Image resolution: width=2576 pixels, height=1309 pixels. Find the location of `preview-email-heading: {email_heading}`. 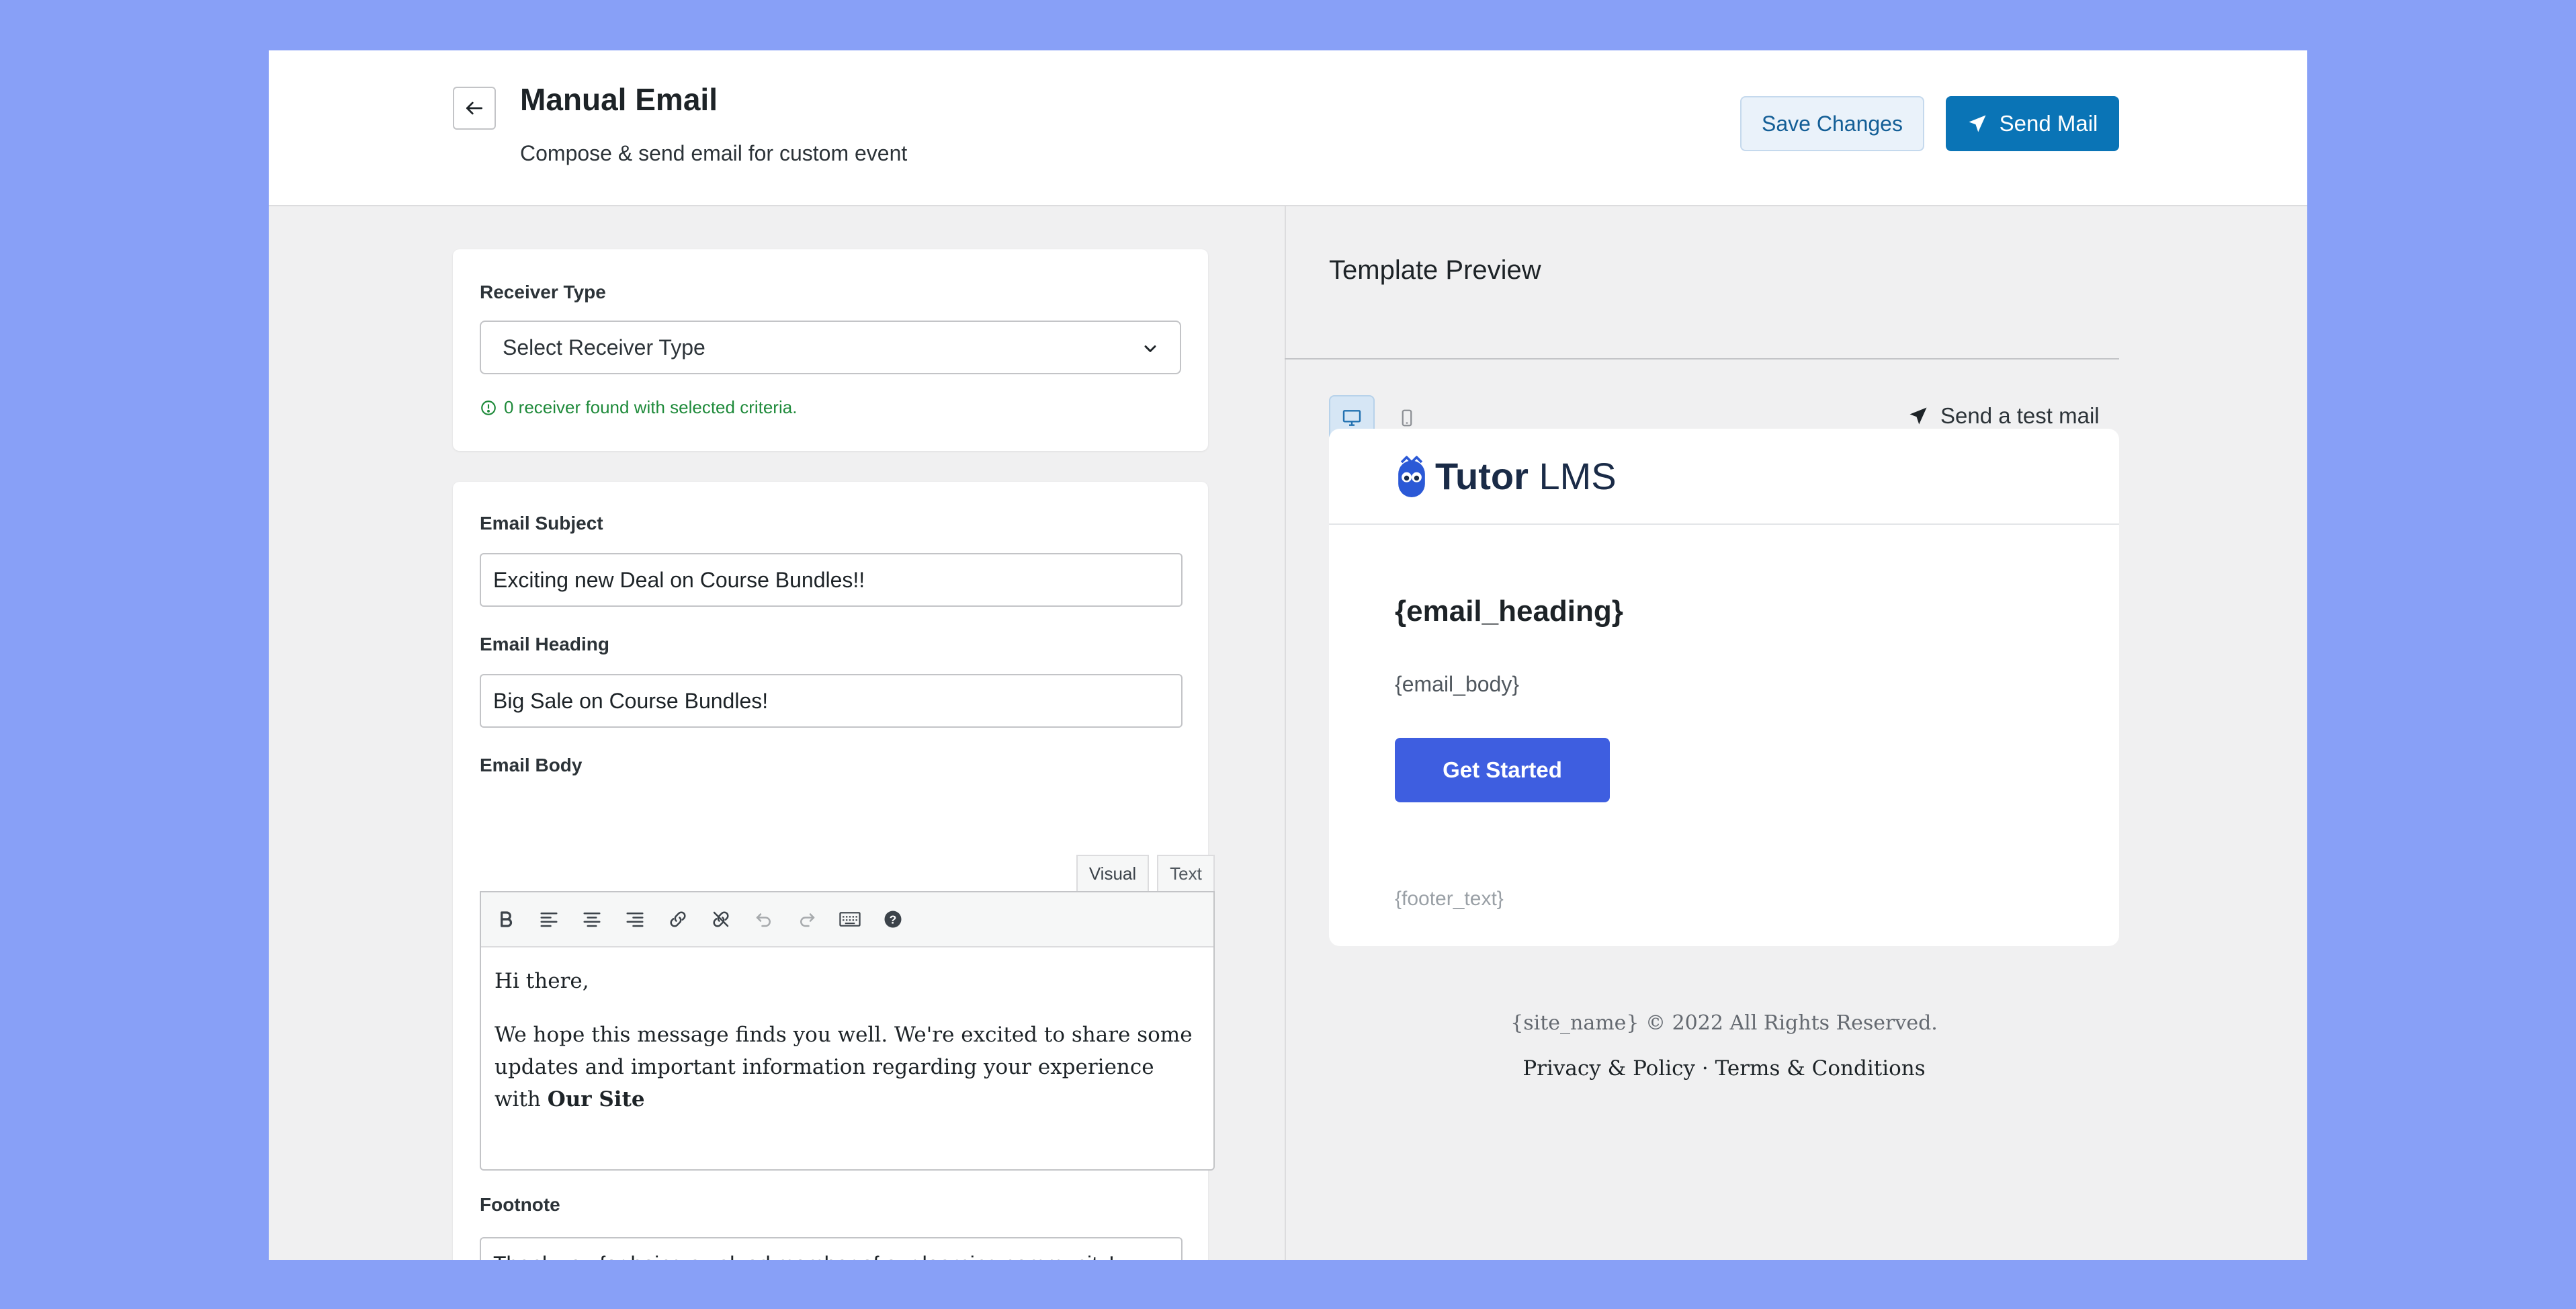

preview-email-heading: {email_heading} is located at coordinates (1509, 611).